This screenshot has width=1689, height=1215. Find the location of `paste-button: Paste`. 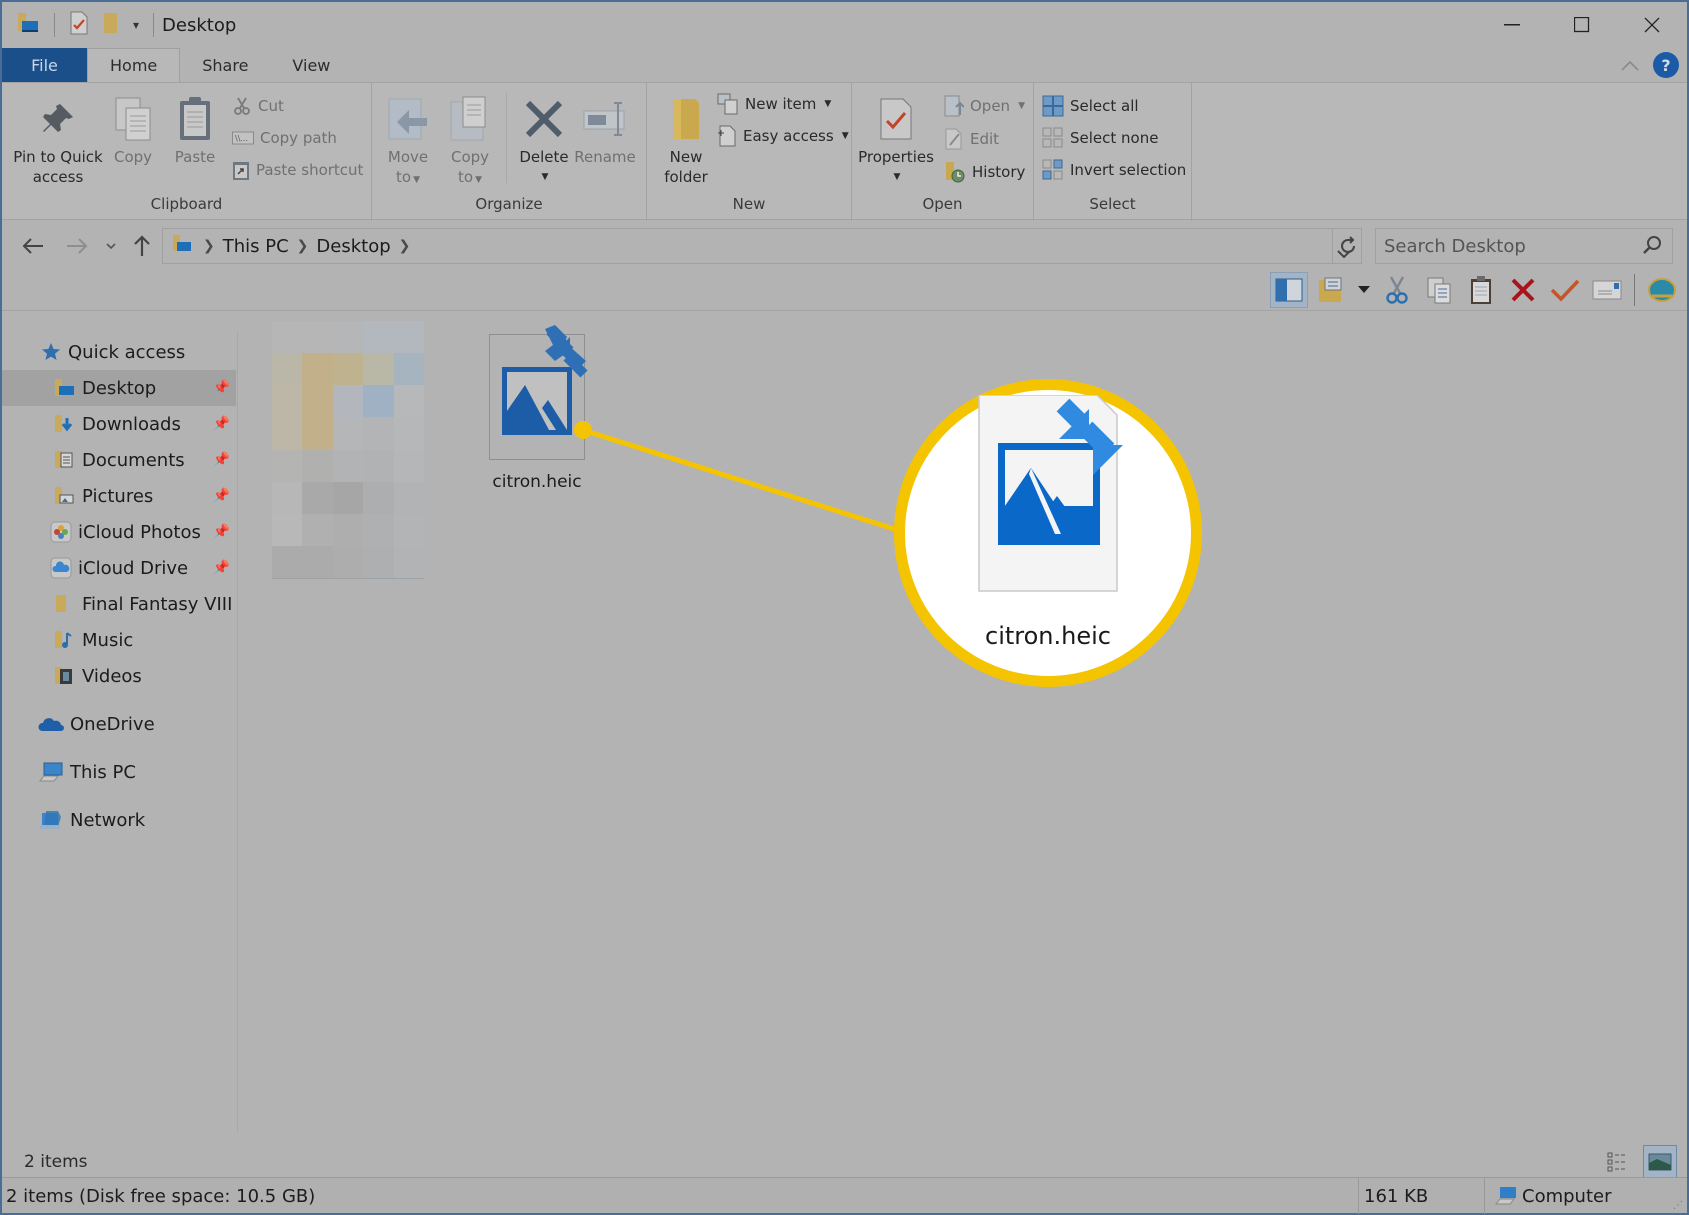

paste-button: Paste is located at coordinates (195, 130).